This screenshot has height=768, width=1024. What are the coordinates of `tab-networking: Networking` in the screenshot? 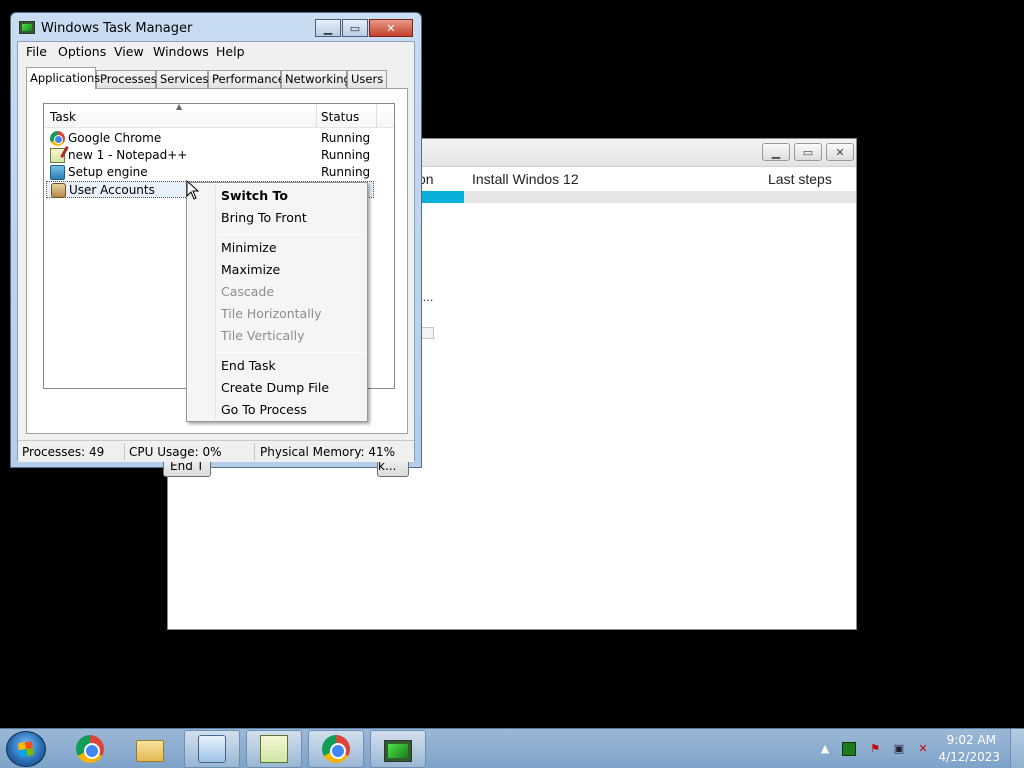 It's located at (316, 79).